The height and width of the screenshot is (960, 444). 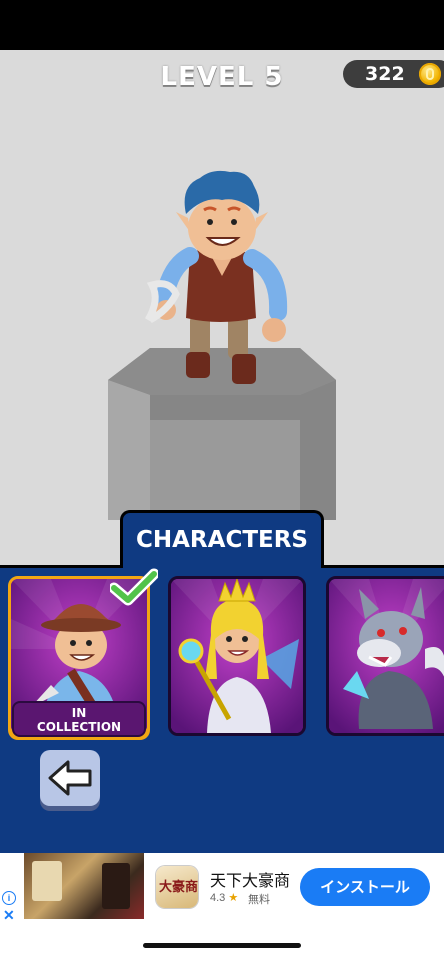 What do you see at coordinates (84, 886) in the screenshot?
I see `ad-image` at bounding box center [84, 886].